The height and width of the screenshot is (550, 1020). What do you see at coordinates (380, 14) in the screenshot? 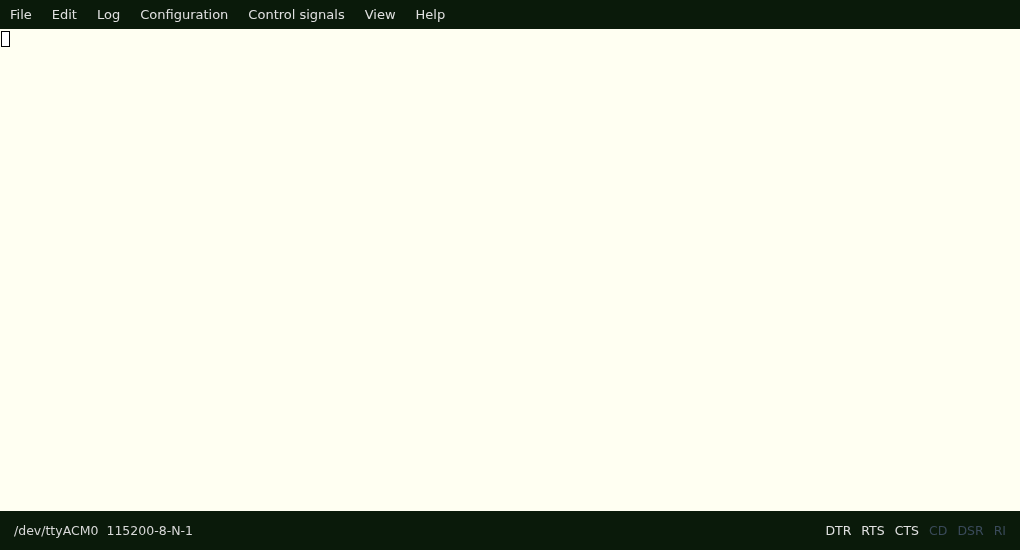
I see `menu-item: View` at bounding box center [380, 14].